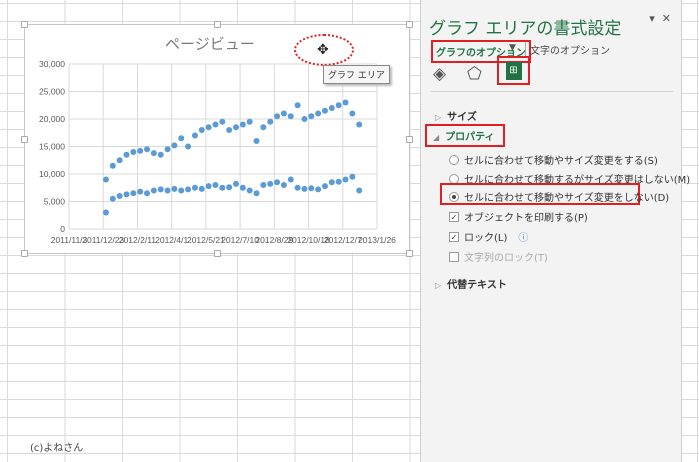  What do you see at coordinates (512, 48) in the screenshot?
I see `chevron-down-icon: ▼` at bounding box center [512, 48].